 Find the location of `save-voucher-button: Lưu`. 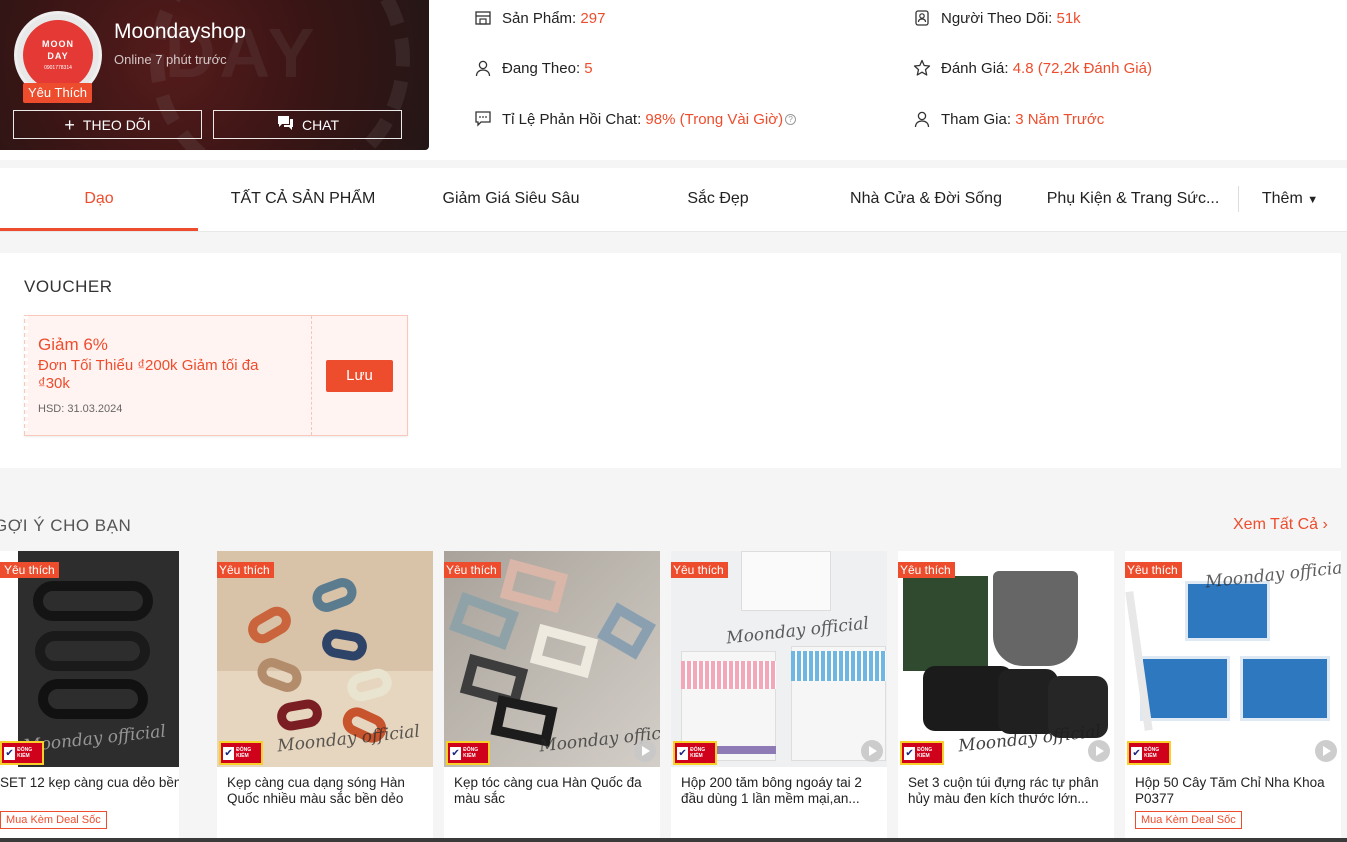

save-voucher-button: Lưu is located at coordinates (359, 376).